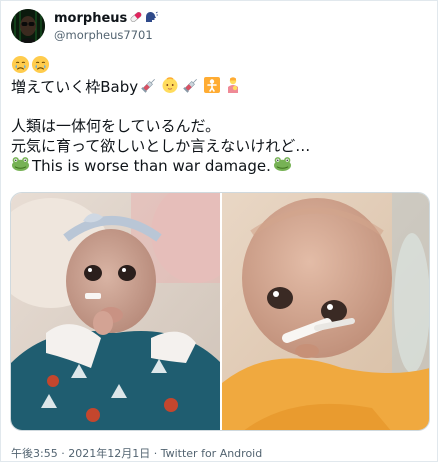  Describe the element at coordinates (151, 19) in the screenshot. I see `speaking-head-icon` at that location.